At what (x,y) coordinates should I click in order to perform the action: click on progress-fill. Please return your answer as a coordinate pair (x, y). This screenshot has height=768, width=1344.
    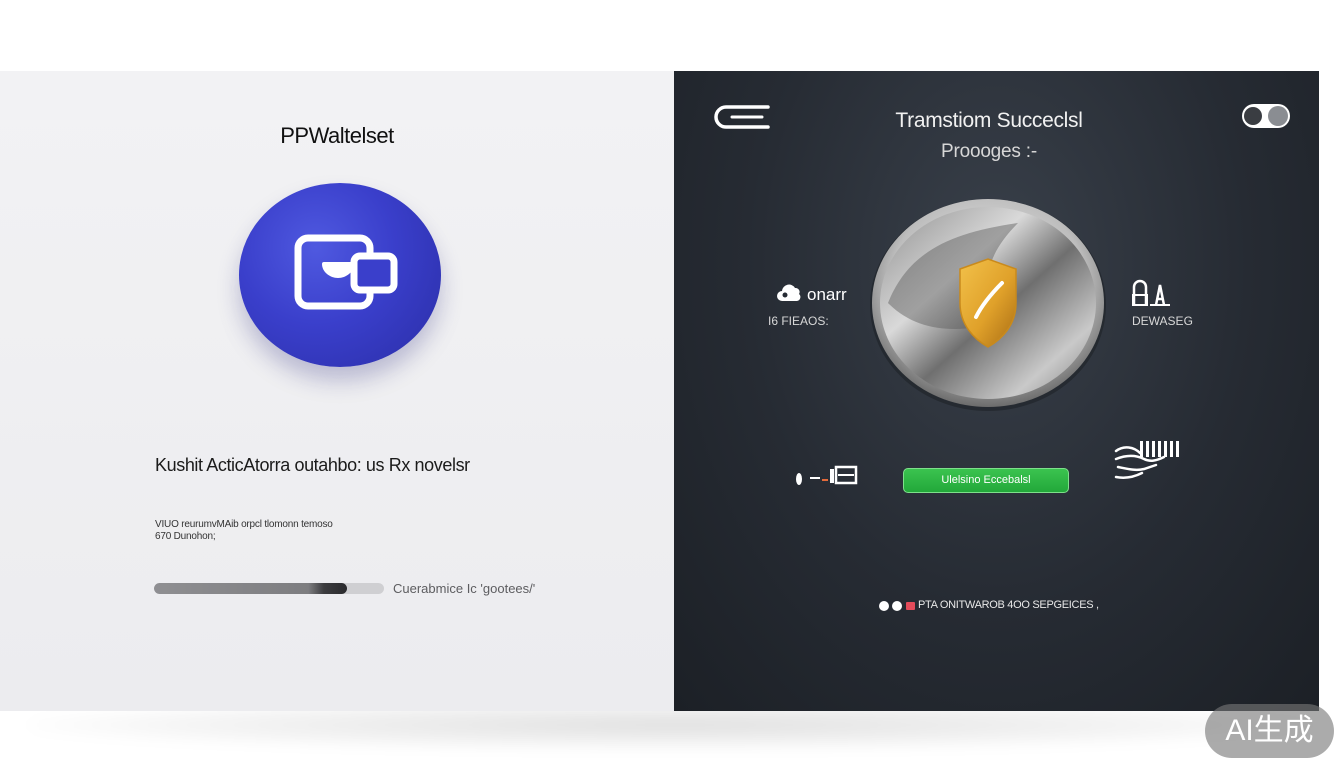
    Looking at the image, I should click on (251, 588).